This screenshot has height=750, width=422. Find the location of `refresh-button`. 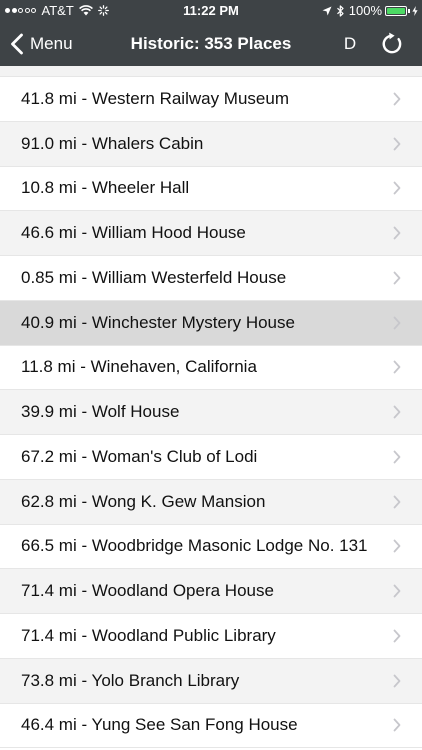

refresh-button is located at coordinates (392, 44).